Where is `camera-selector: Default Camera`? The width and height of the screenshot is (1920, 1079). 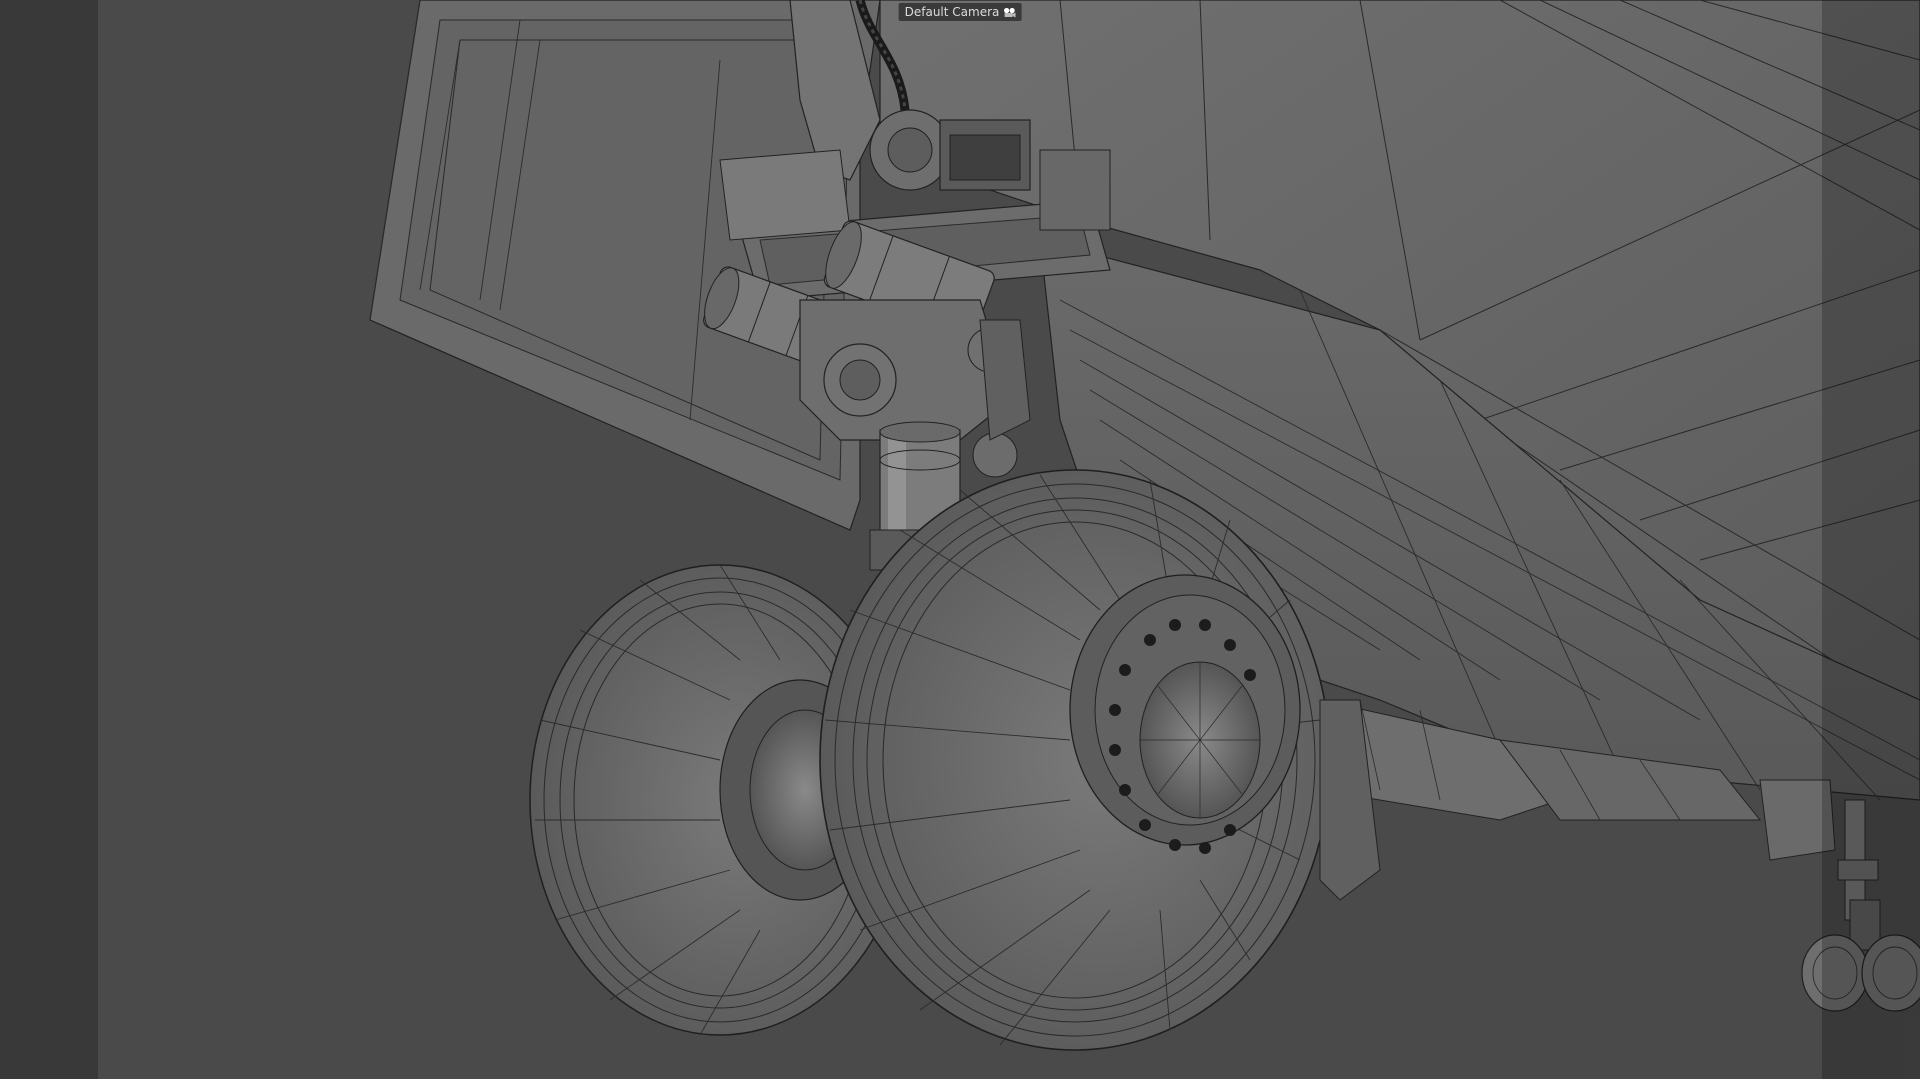
camera-selector: Default Camera is located at coordinates (960, 12).